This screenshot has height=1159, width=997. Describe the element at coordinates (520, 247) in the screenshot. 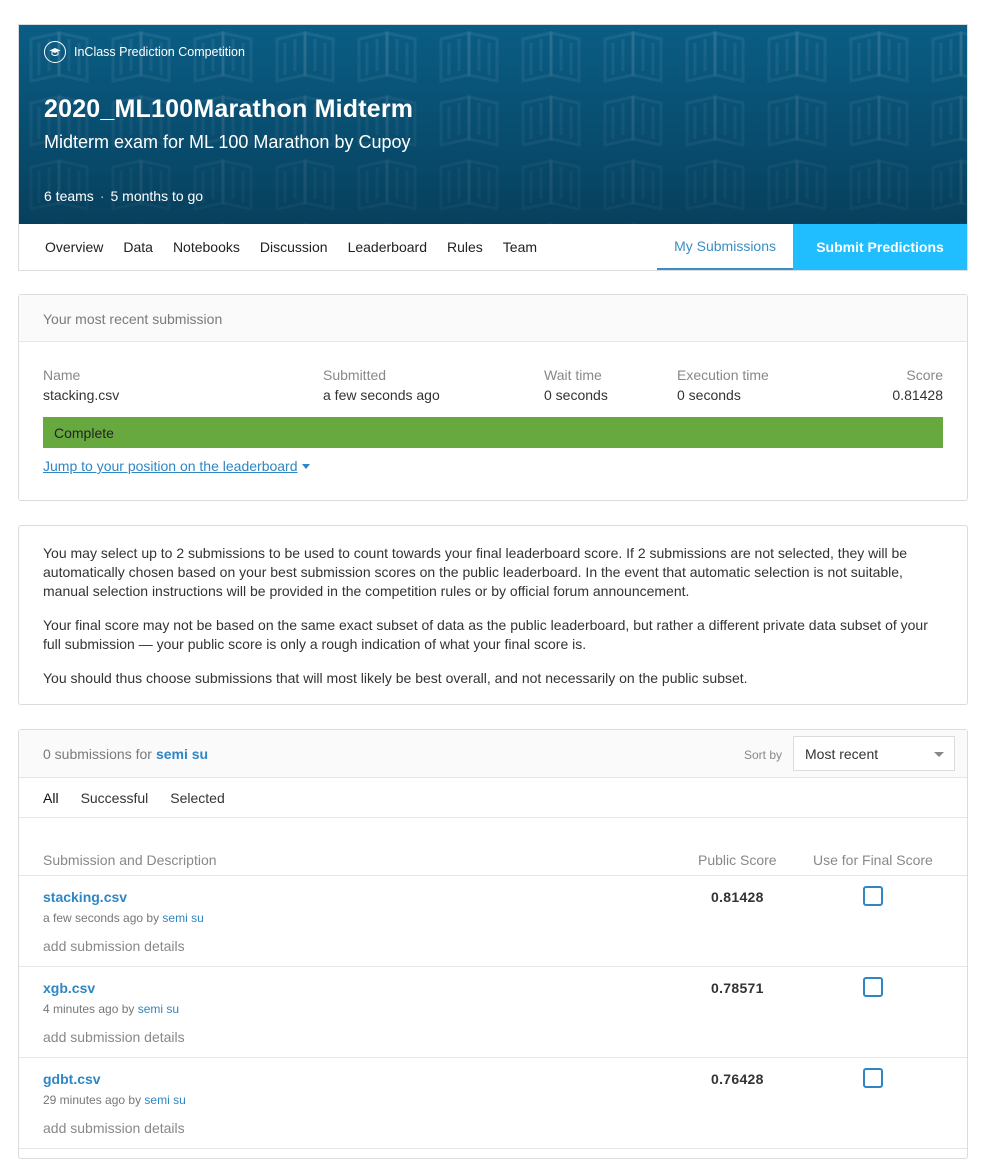

I see `tab-team: Team` at that location.